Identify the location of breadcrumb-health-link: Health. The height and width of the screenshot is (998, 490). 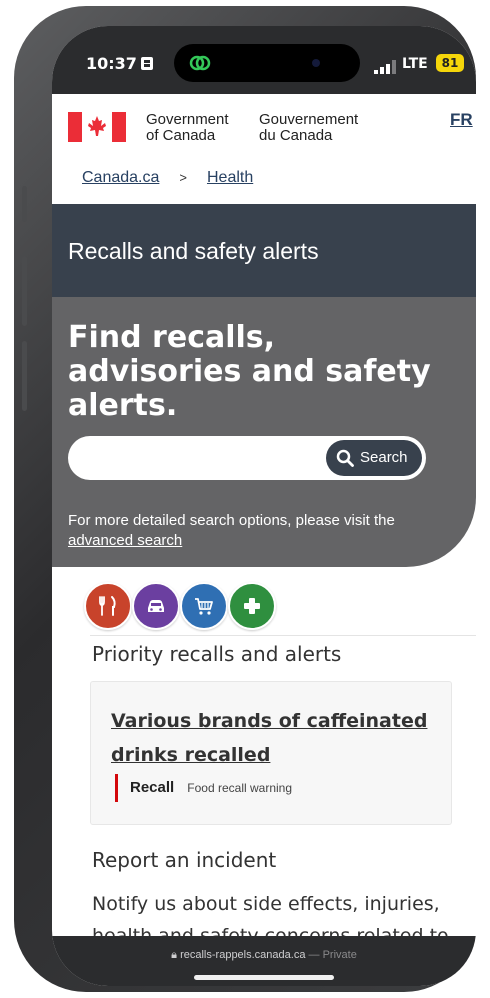
(230, 177).